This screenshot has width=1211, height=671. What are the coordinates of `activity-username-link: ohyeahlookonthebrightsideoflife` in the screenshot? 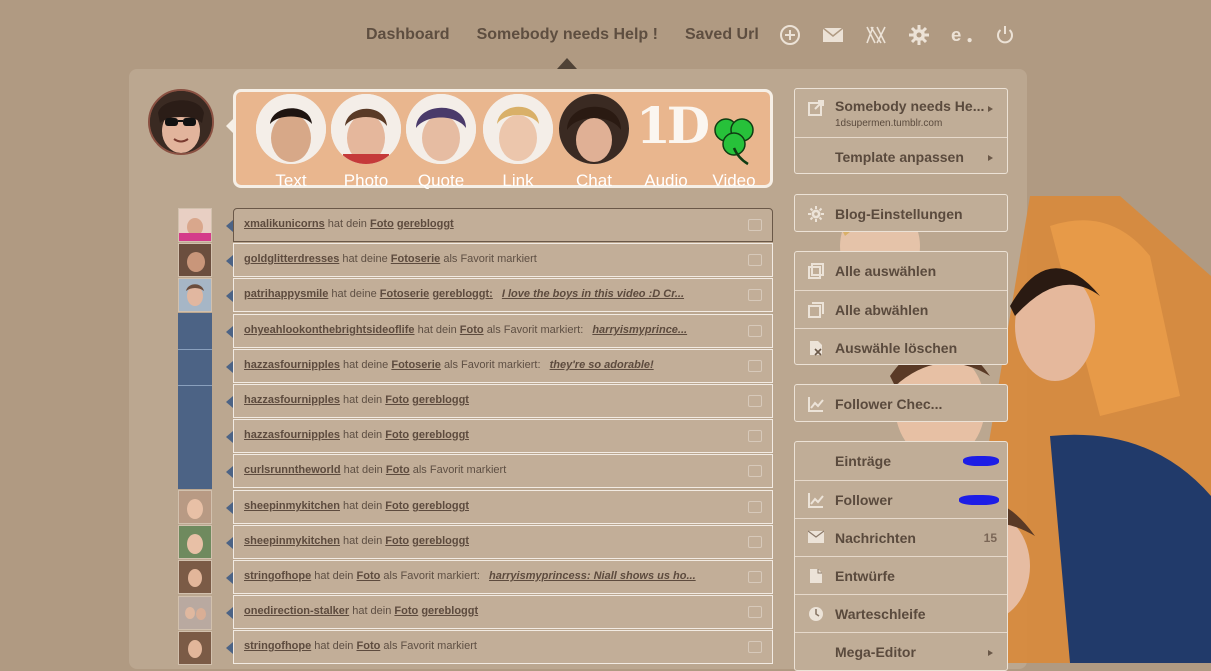 It's located at (329, 330).